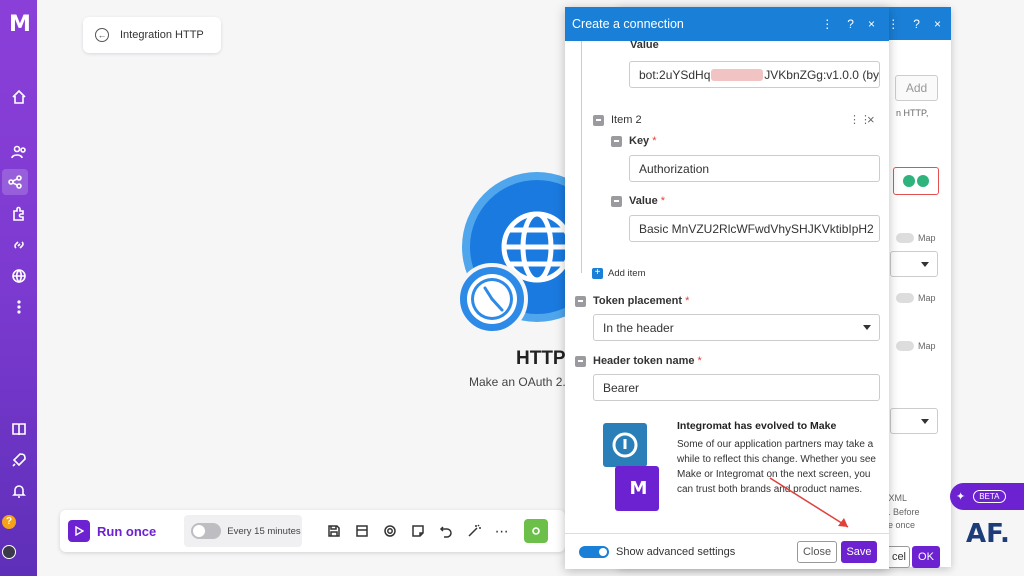  I want to click on dialog-header: Create a connection ⋮ ? ×, so click(727, 24).